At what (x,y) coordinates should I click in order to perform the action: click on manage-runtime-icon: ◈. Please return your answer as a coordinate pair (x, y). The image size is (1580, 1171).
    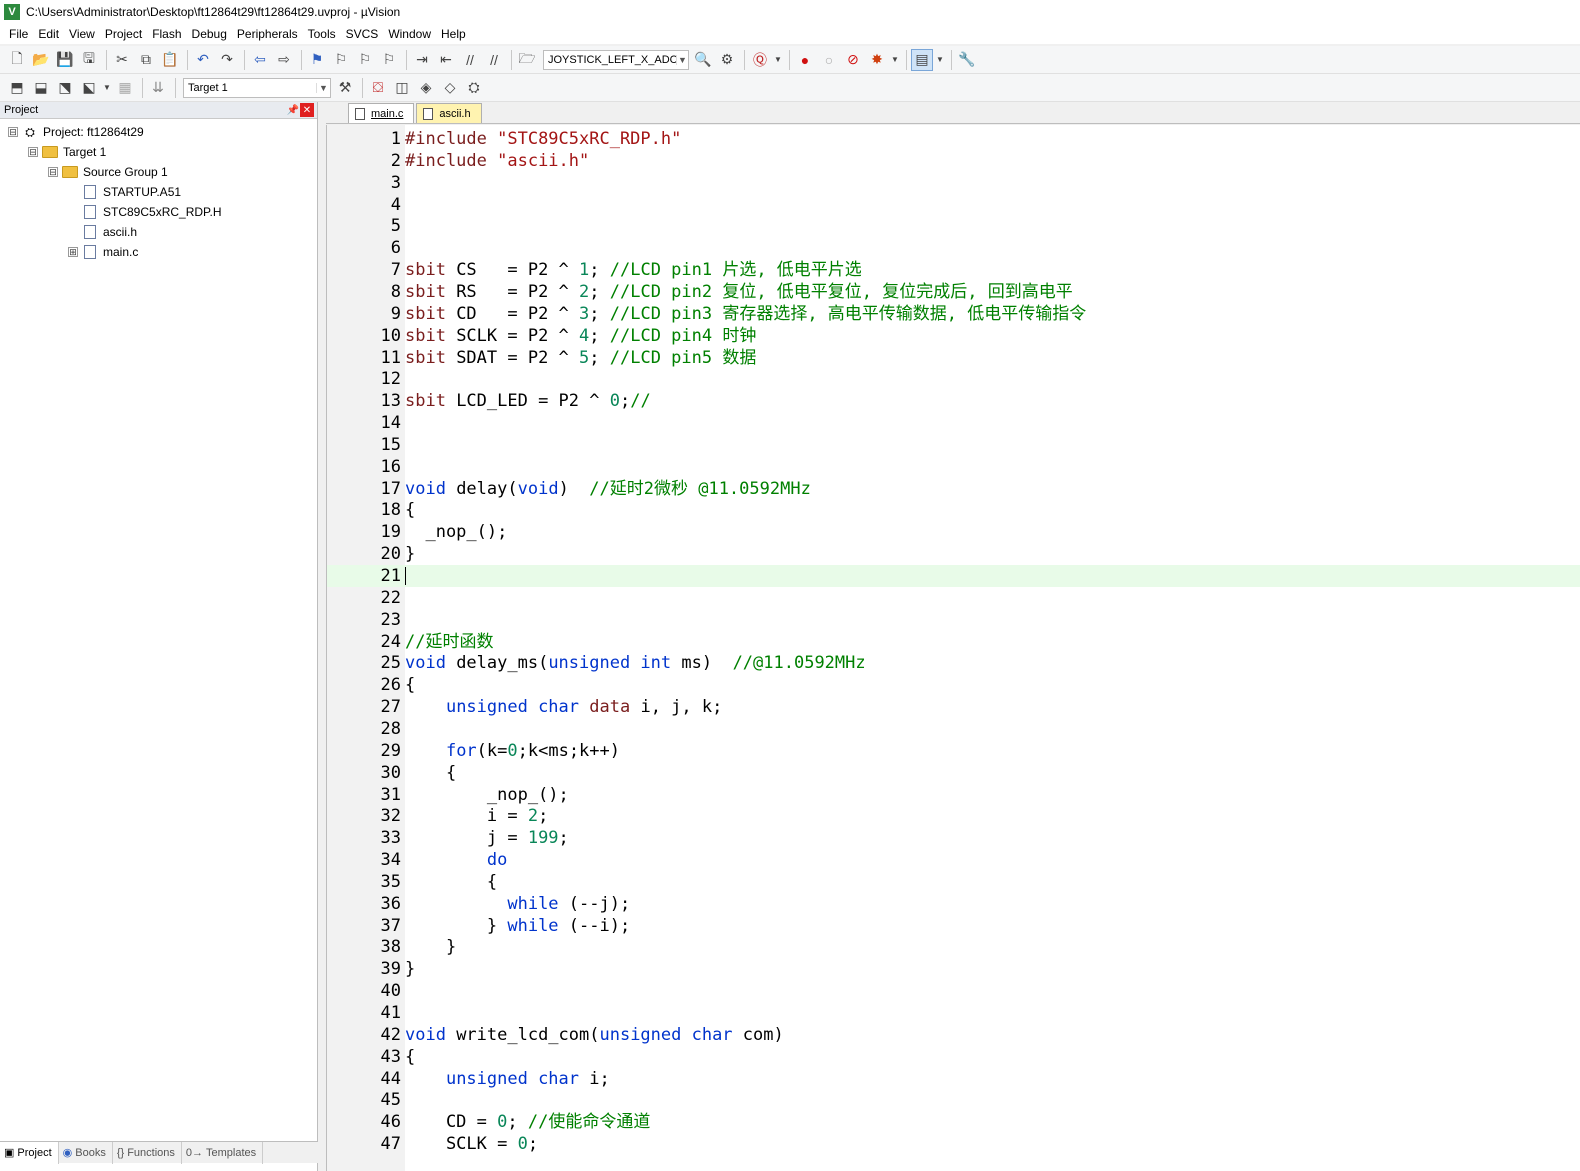
    Looking at the image, I should click on (426, 88).